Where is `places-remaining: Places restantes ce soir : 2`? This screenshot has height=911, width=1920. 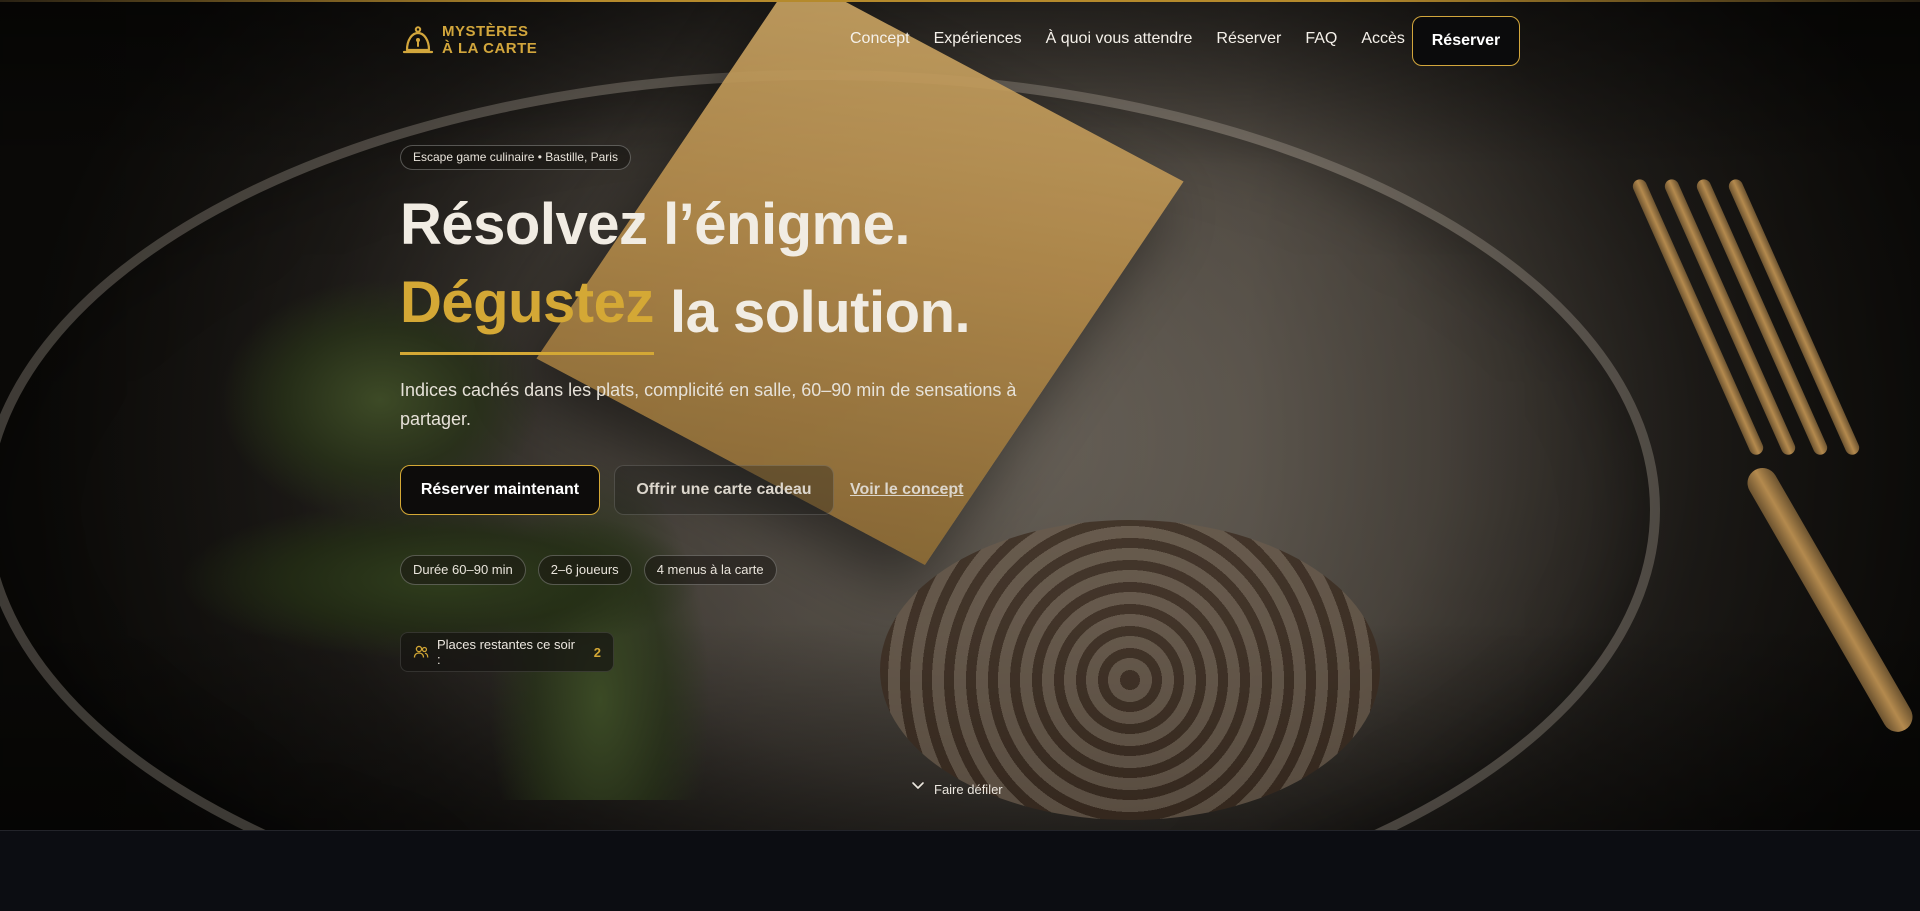
places-remaining: Places restantes ce soir : 2 is located at coordinates (507, 652).